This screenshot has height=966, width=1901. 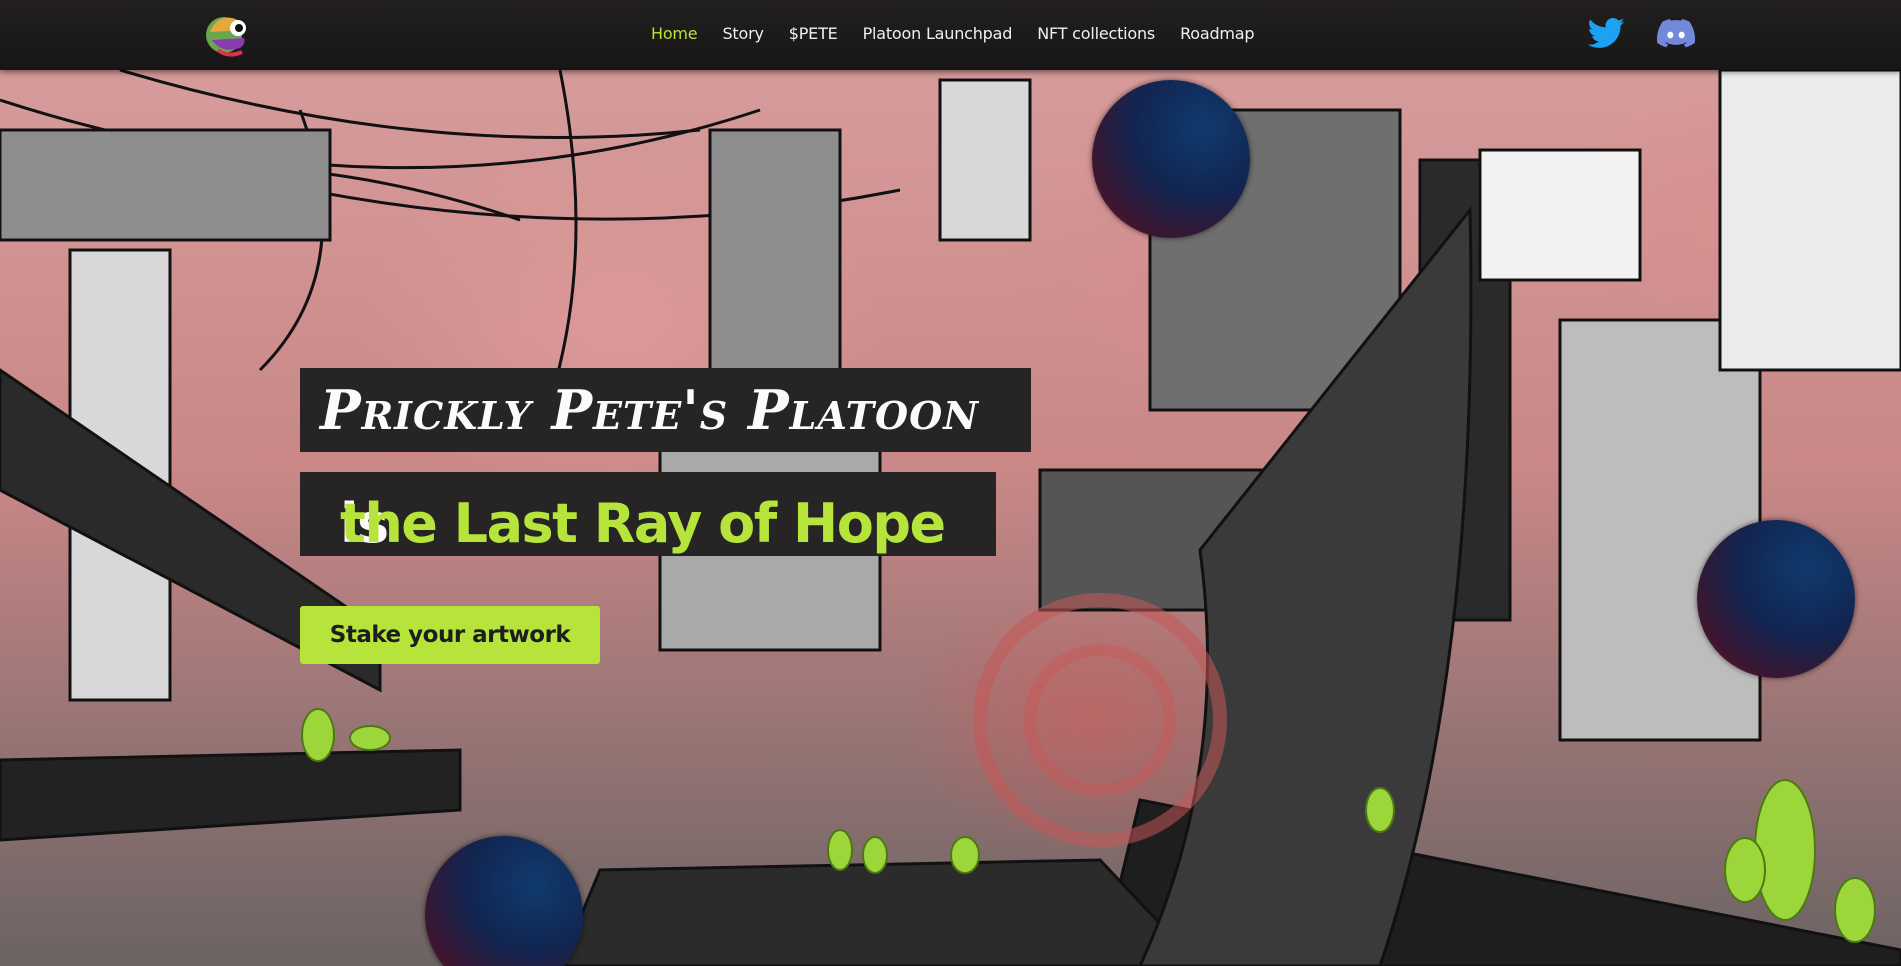 What do you see at coordinates (1676, 34) in the screenshot?
I see `discord-icon` at bounding box center [1676, 34].